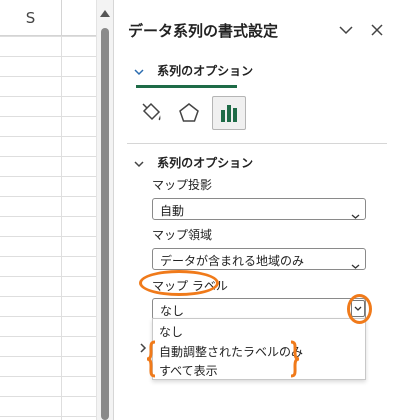 This screenshot has width=400, height=420. Describe the element at coordinates (105, 224) in the screenshot. I see `scrollbar-thumb` at that location.